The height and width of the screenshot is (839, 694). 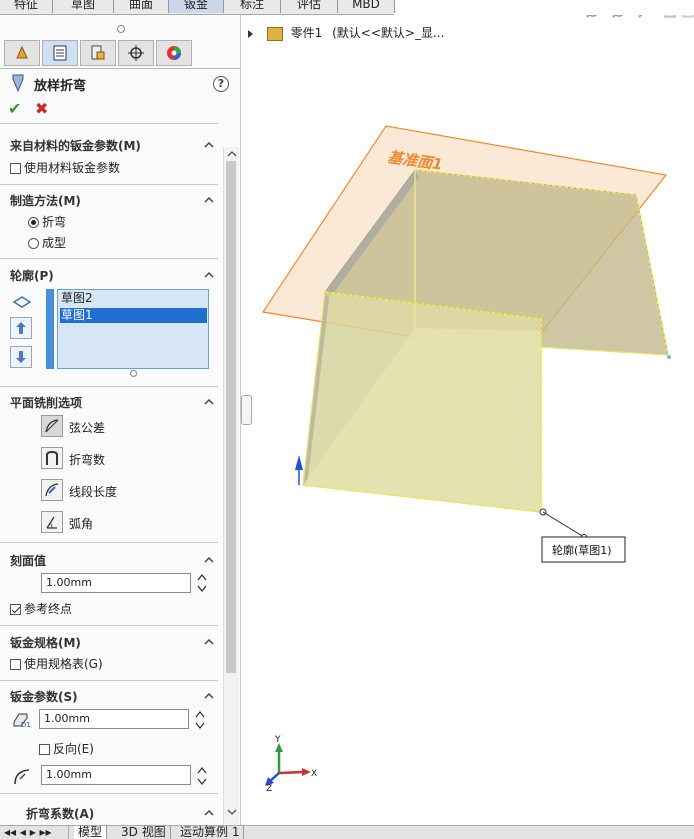 What do you see at coordinates (21, 328) in the screenshot?
I see `move-up-button` at bounding box center [21, 328].